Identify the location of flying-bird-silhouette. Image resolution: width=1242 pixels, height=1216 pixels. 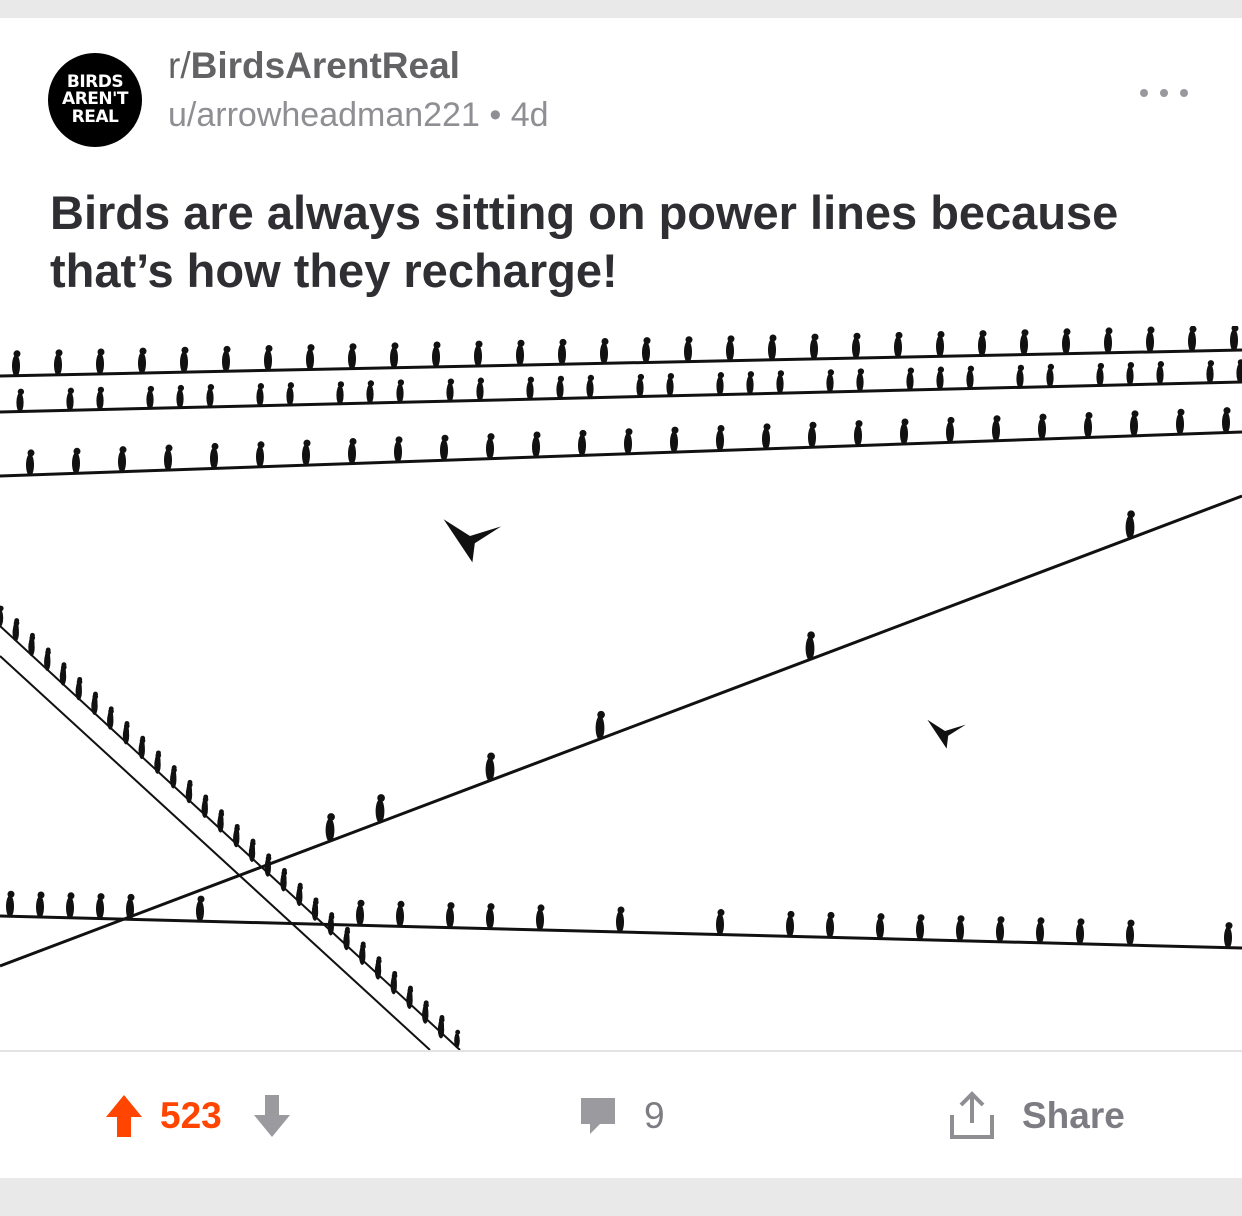
(472, 541).